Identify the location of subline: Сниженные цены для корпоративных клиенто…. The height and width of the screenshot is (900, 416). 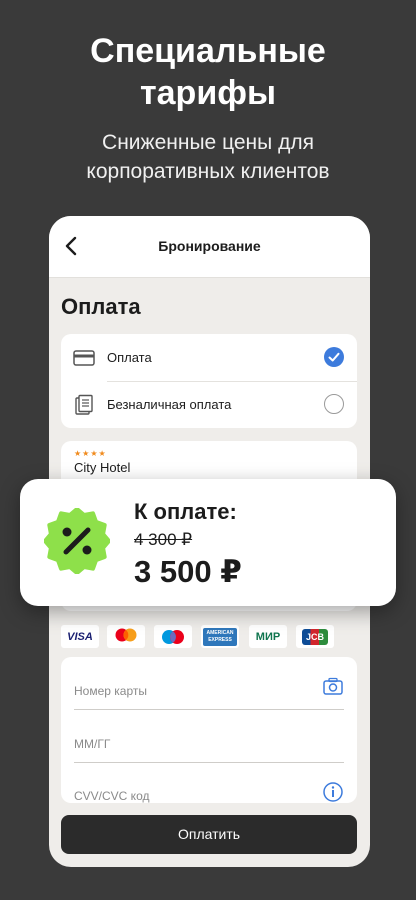
(208, 157).